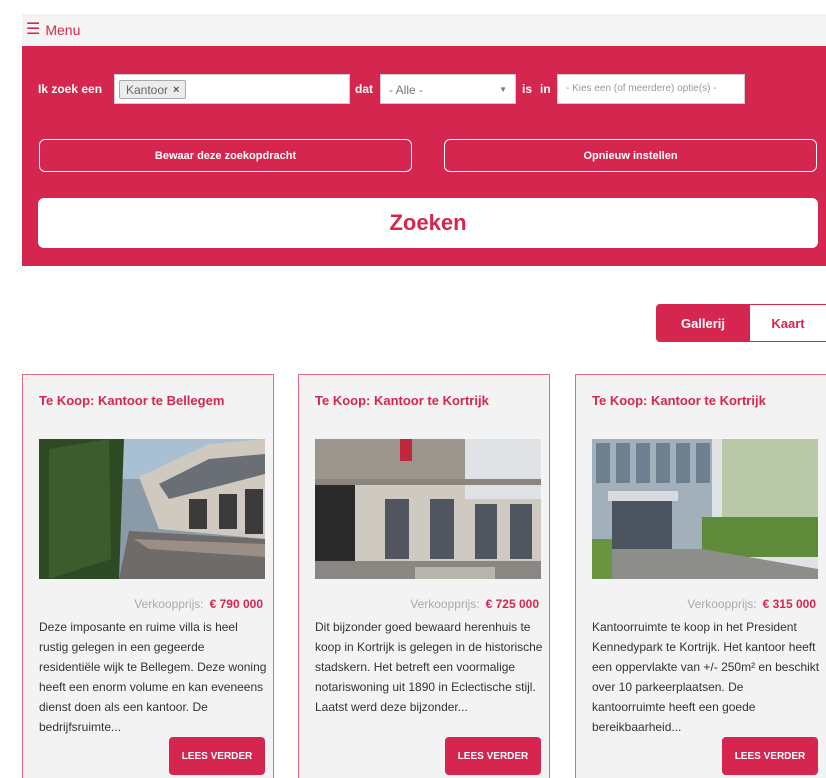  What do you see at coordinates (176, 90) in the screenshot?
I see `chip-remove-icon: ×` at bounding box center [176, 90].